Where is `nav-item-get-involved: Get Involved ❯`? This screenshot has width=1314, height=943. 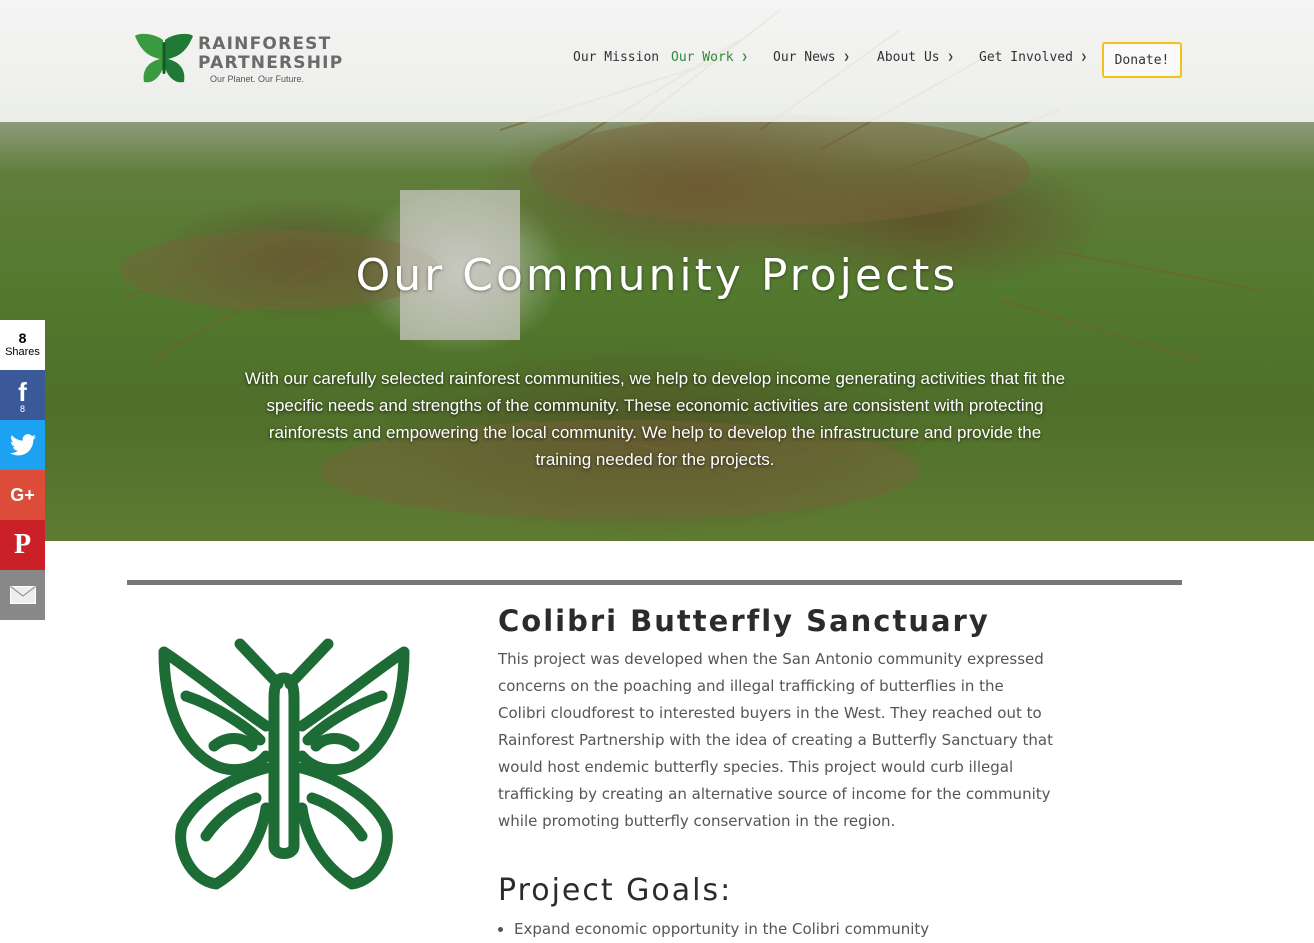
nav-item-get-involved: Get Involved ❯ is located at coordinates (1033, 57).